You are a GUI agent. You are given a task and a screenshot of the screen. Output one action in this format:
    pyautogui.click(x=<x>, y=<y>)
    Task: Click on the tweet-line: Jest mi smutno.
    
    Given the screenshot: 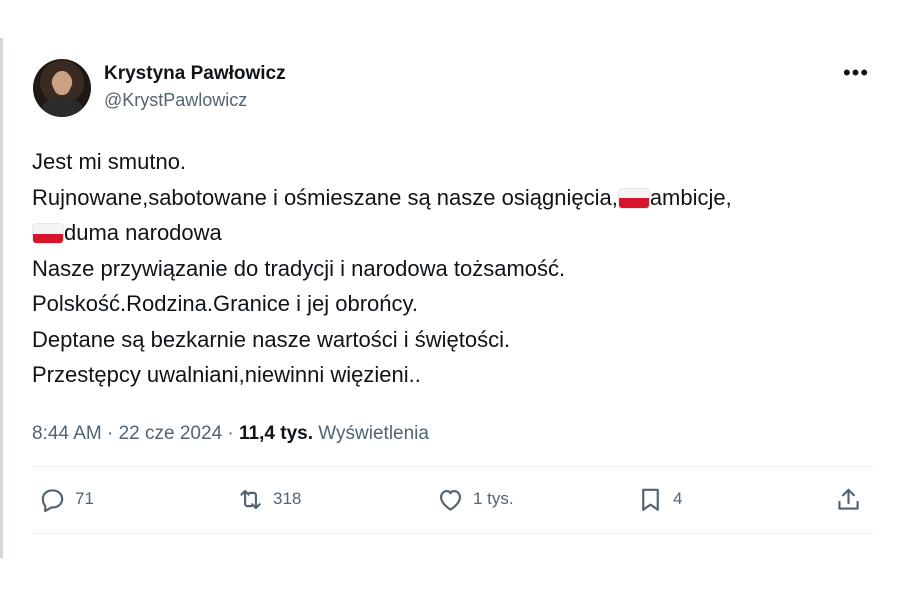 What is the action you would take?
    pyautogui.click(x=109, y=161)
    